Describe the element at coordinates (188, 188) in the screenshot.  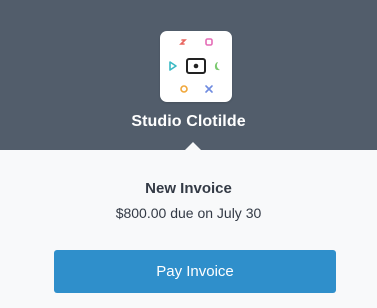
I see `invoice-title: New Invoice` at that location.